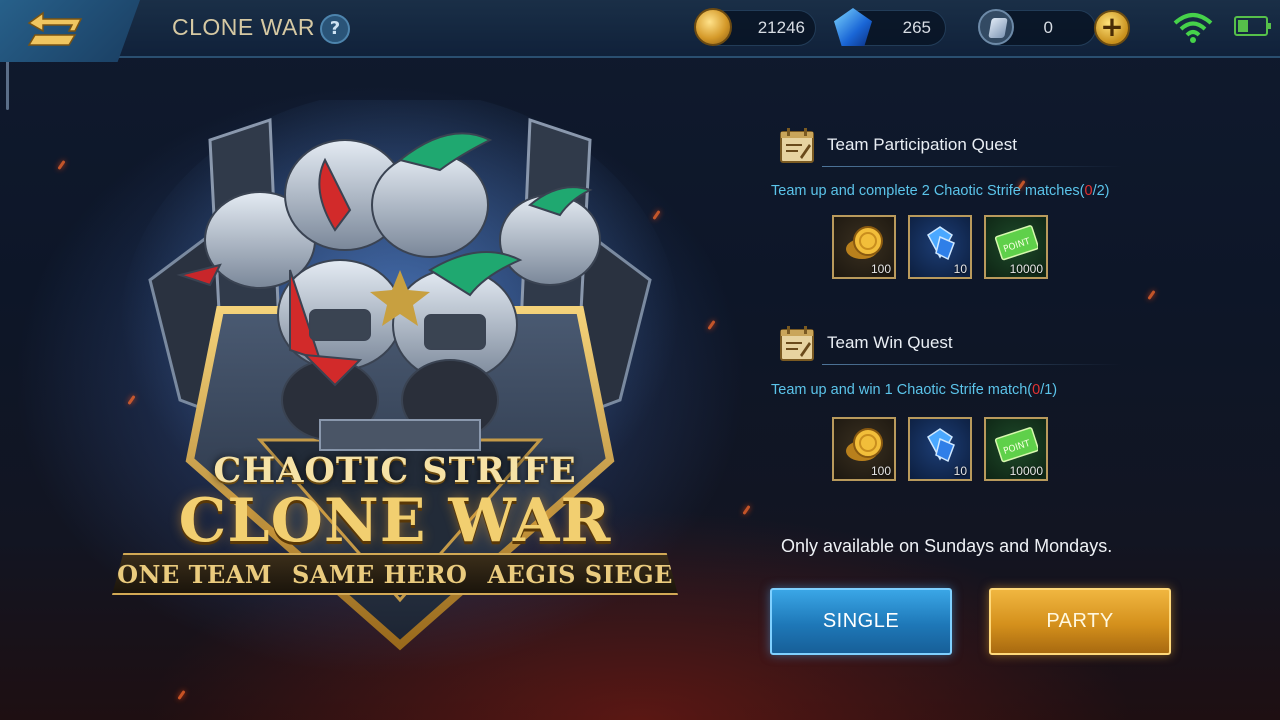 This screenshot has width=1280, height=720. Describe the element at coordinates (580, 574) in the screenshot. I see `logo-tag: AEGIS SIEGE` at that location.